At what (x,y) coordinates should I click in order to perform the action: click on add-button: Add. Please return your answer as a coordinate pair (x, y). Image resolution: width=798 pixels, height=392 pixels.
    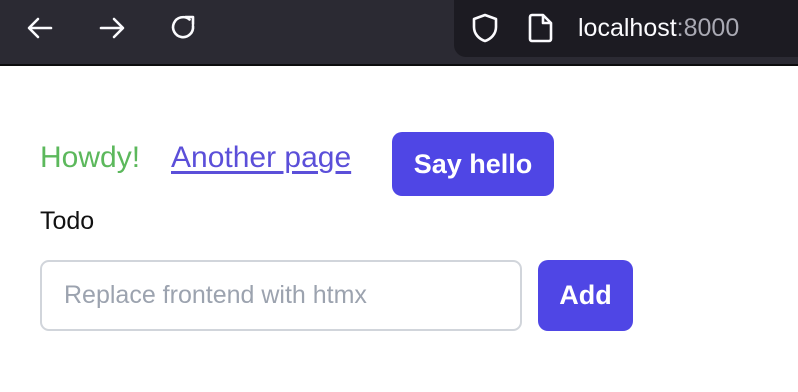
    Looking at the image, I should click on (585, 295).